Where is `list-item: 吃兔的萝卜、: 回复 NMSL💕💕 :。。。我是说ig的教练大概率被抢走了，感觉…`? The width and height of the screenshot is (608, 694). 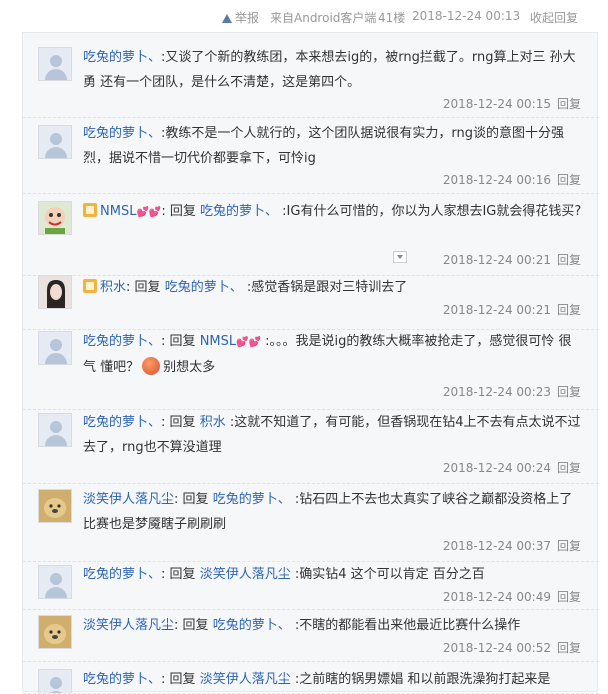 list-item: 吃兔的萝卜、: 回复 NMSL💕💕 :。。。我是说ig的教练大概率被抢走了，感觉… is located at coordinates (311, 369).